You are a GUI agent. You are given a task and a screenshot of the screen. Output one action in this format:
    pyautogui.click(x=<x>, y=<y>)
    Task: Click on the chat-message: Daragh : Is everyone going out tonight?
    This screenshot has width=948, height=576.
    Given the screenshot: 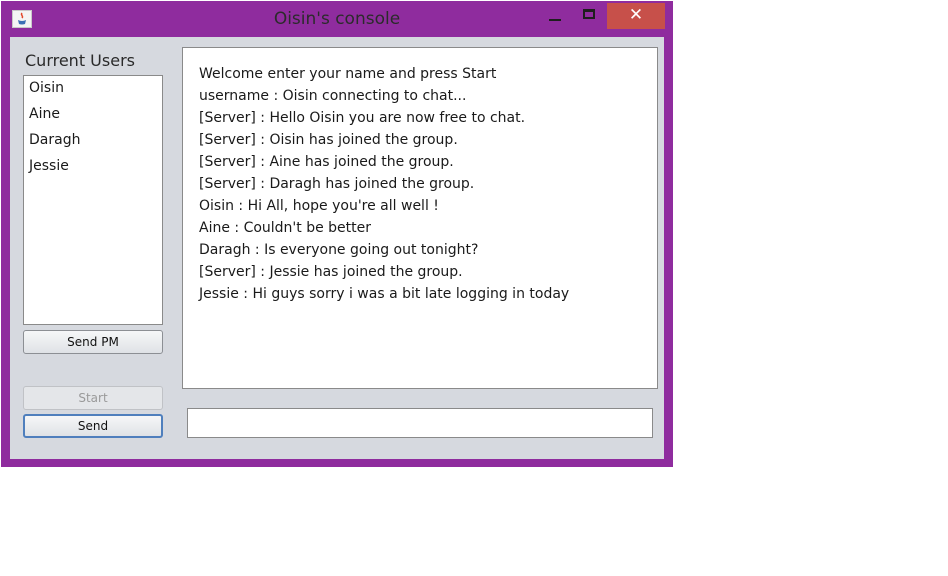 What is the action you would take?
    pyautogui.click(x=339, y=250)
    